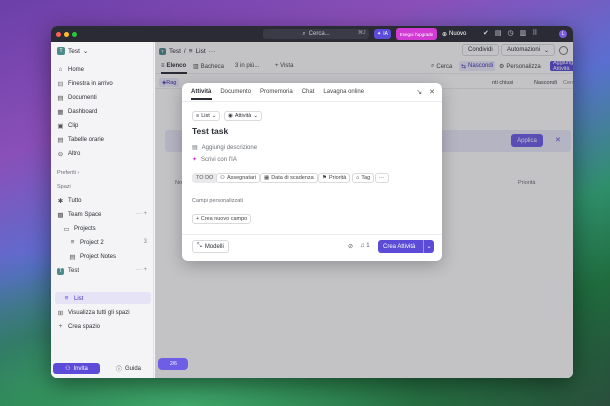 This screenshot has width=610, height=406. I want to click on flag-icon: ⚑, so click(324, 178).